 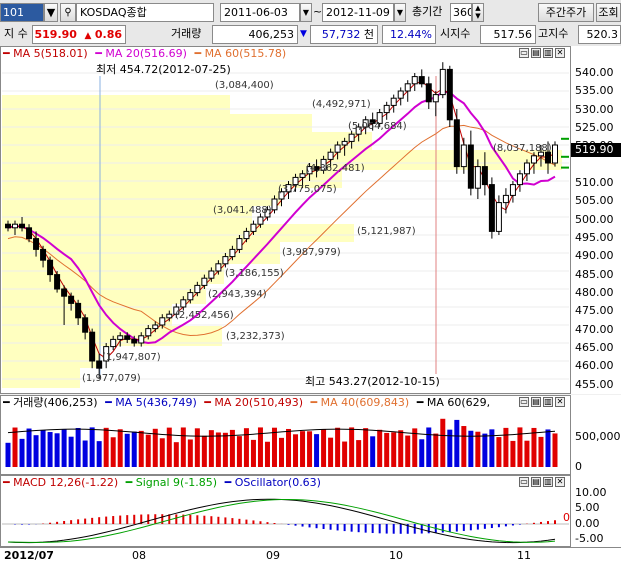 I want to click on y-tick: 525.00, so click(x=594, y=127).